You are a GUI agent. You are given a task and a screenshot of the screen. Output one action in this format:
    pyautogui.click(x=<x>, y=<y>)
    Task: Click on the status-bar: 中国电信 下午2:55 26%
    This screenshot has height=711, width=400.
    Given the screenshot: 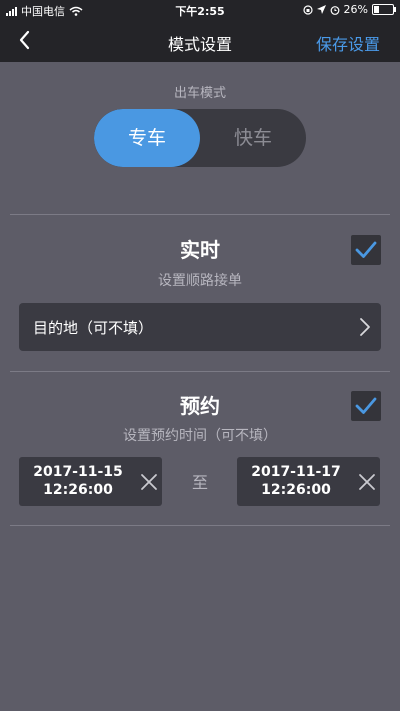 What is the action you would take?
    pyautogui.click(x=200, y=10)
    